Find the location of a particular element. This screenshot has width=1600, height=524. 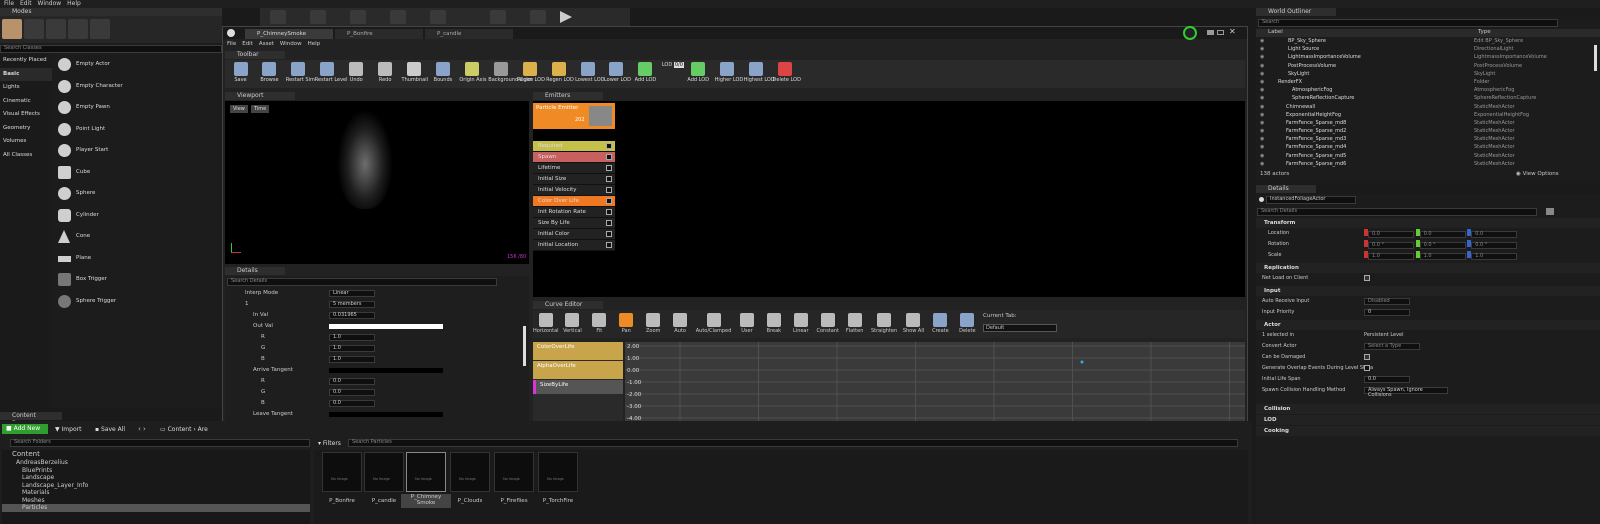

search-classes-input: Search Classes is located at coordinates (111, 49).